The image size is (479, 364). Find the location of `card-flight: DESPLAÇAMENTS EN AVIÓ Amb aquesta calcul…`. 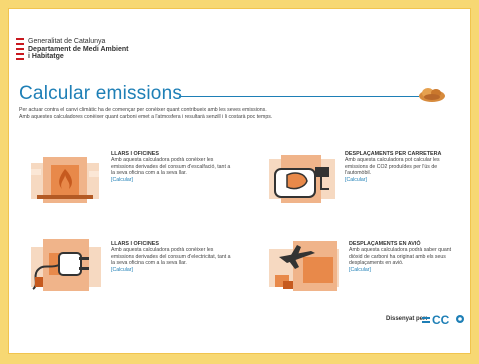

card-flight: DESPLAÇAMENTS EN AVIÓ Amb aquesta calcul… is located at coordinates (365, 267).